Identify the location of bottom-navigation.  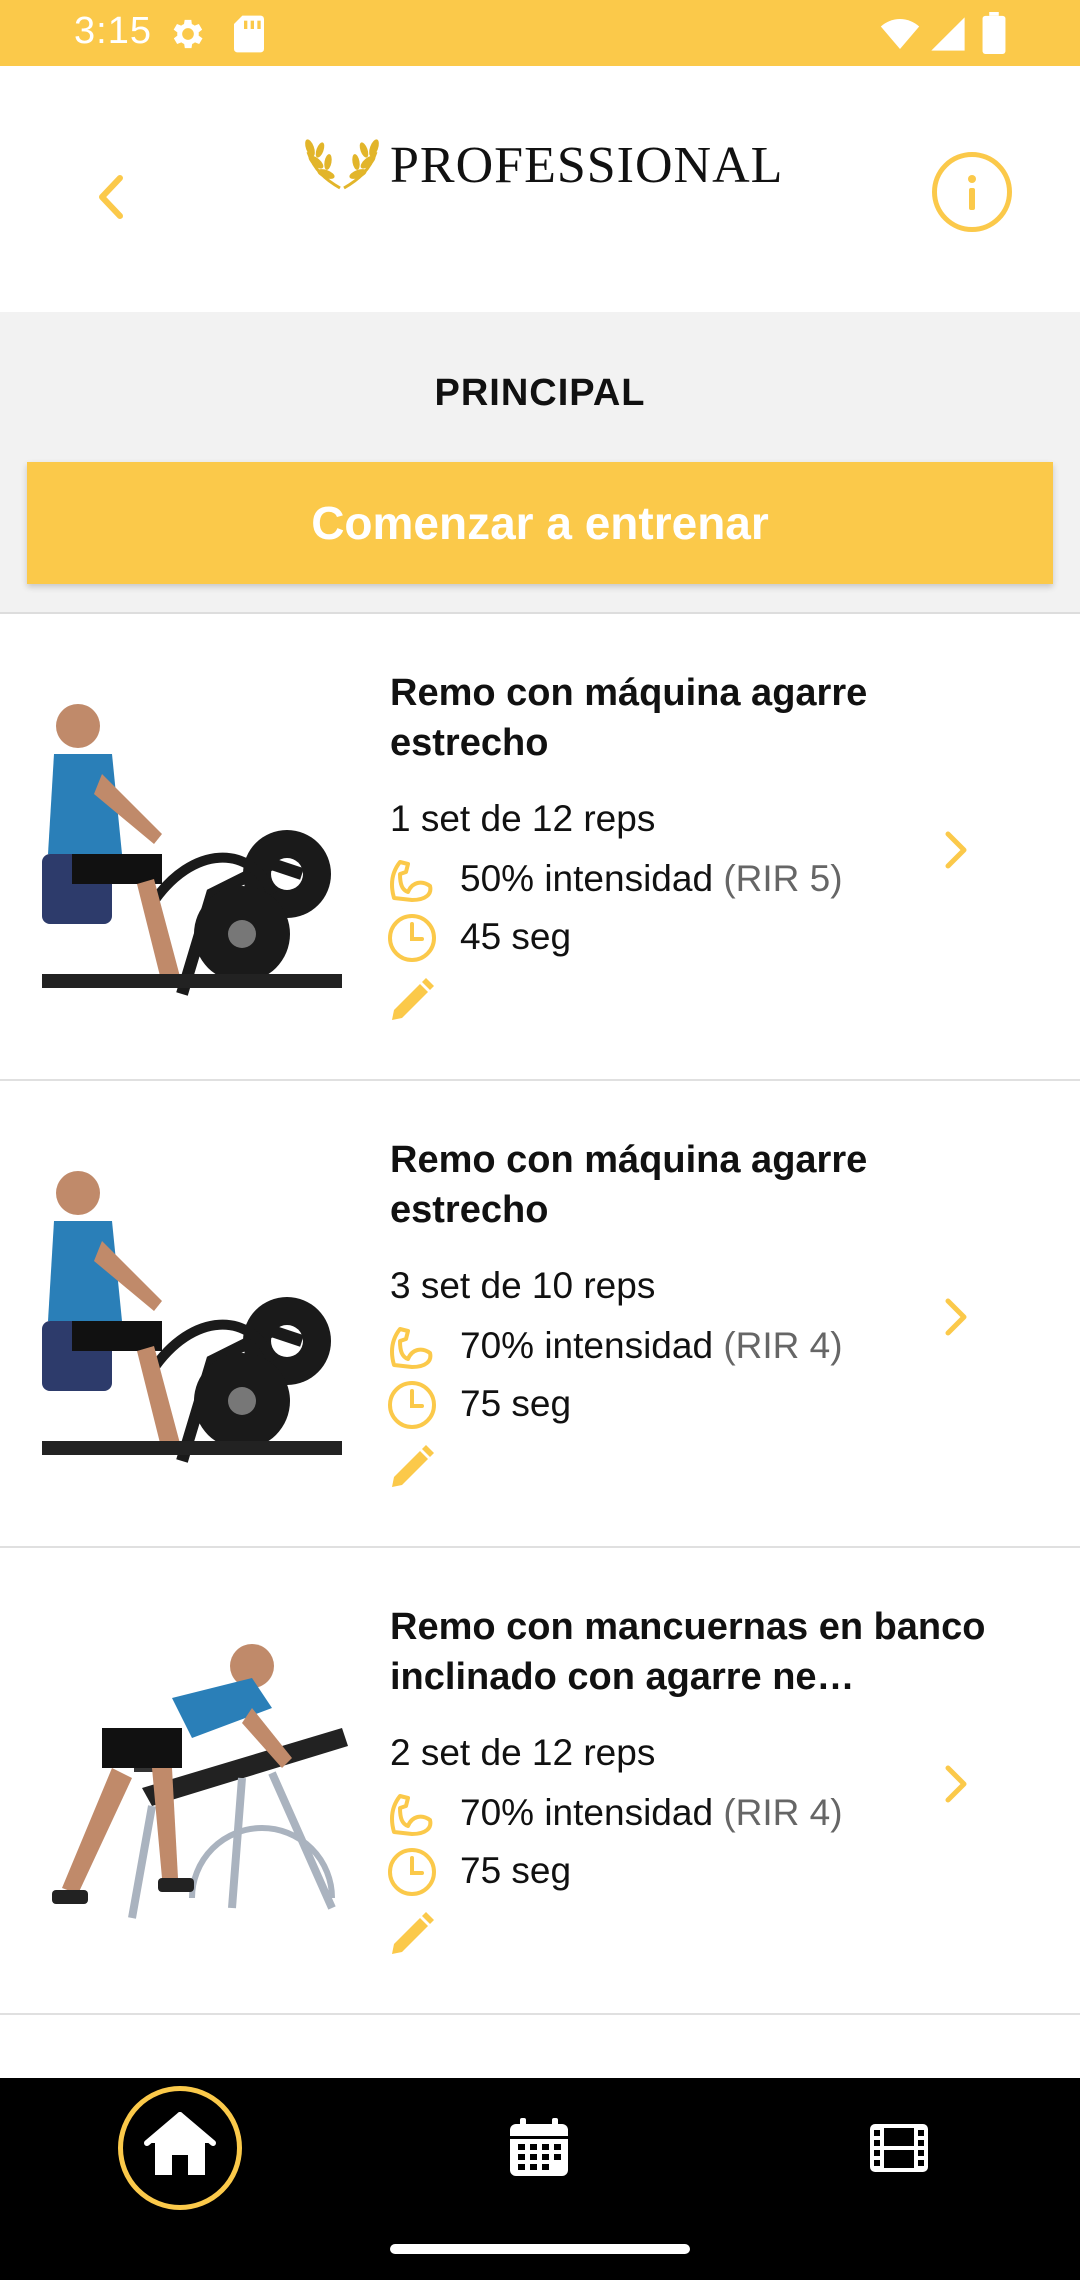
(540, 2179).